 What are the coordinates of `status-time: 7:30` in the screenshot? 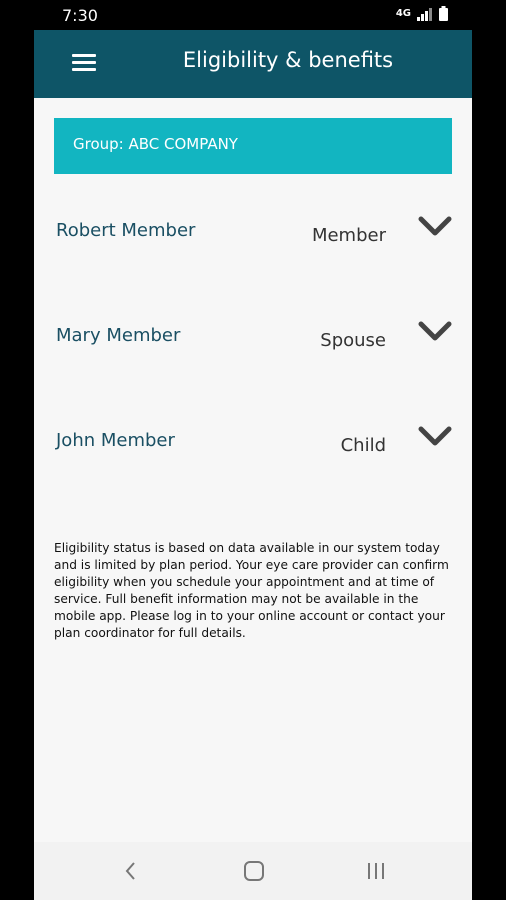 It's located at (80, 15).